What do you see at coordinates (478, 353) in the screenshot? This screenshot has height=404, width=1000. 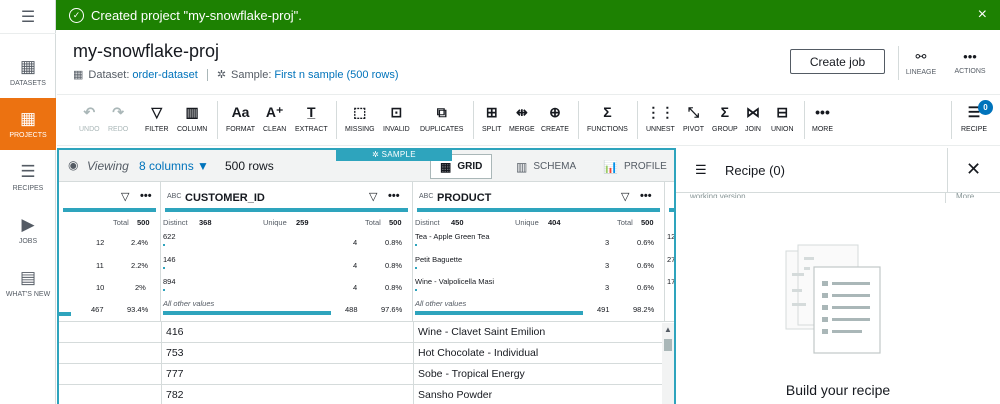 I see `cell-product: Hot Chocolate - Individual` at bounding box center [478, 353].